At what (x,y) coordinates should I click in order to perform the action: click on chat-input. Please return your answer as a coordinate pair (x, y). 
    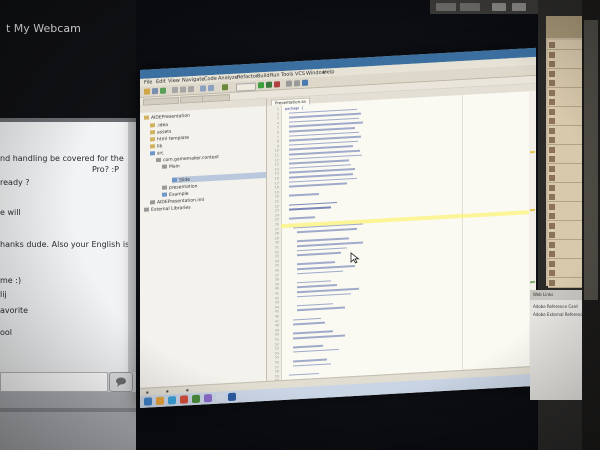
    Looking at the image, I should click on (54, 382).